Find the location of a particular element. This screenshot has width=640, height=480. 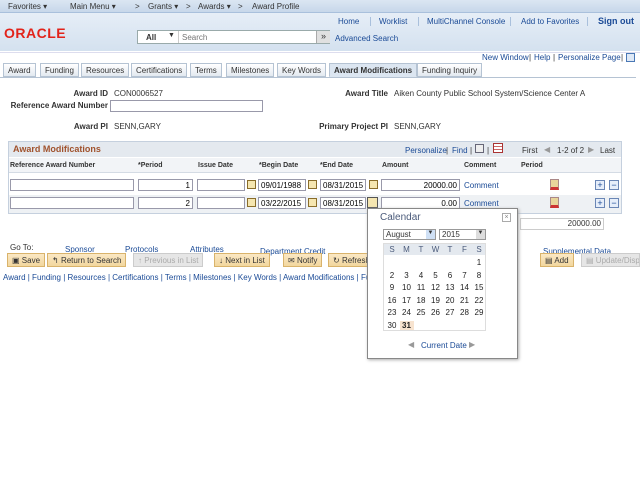

previous-date-icon: ◀ is located at coordinates (411, 344).